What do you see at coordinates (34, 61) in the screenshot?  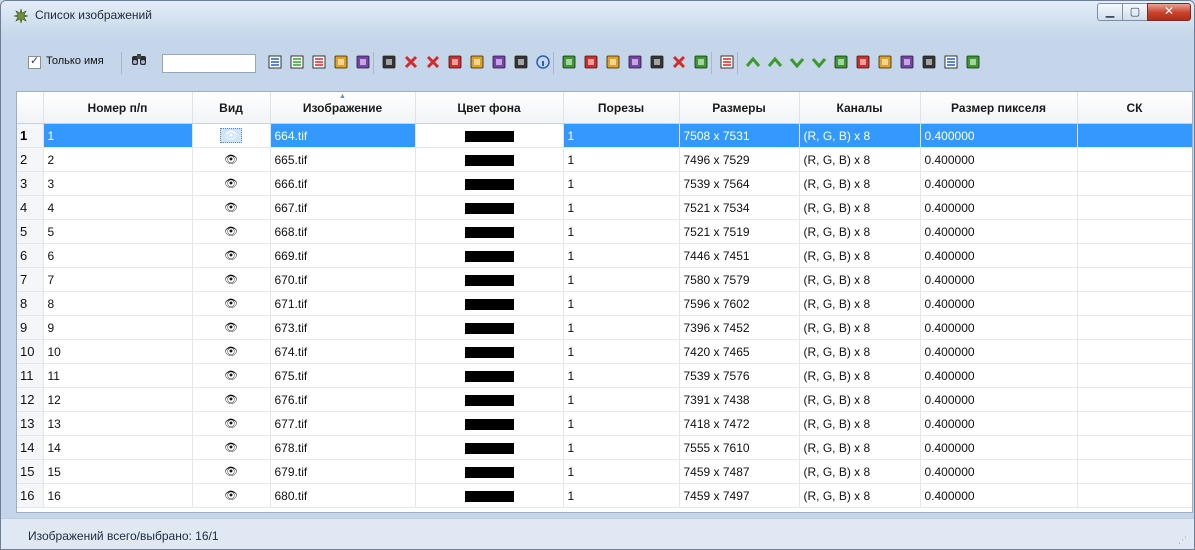 I see `only-name-checkbox` at bounding box center [34, 61].